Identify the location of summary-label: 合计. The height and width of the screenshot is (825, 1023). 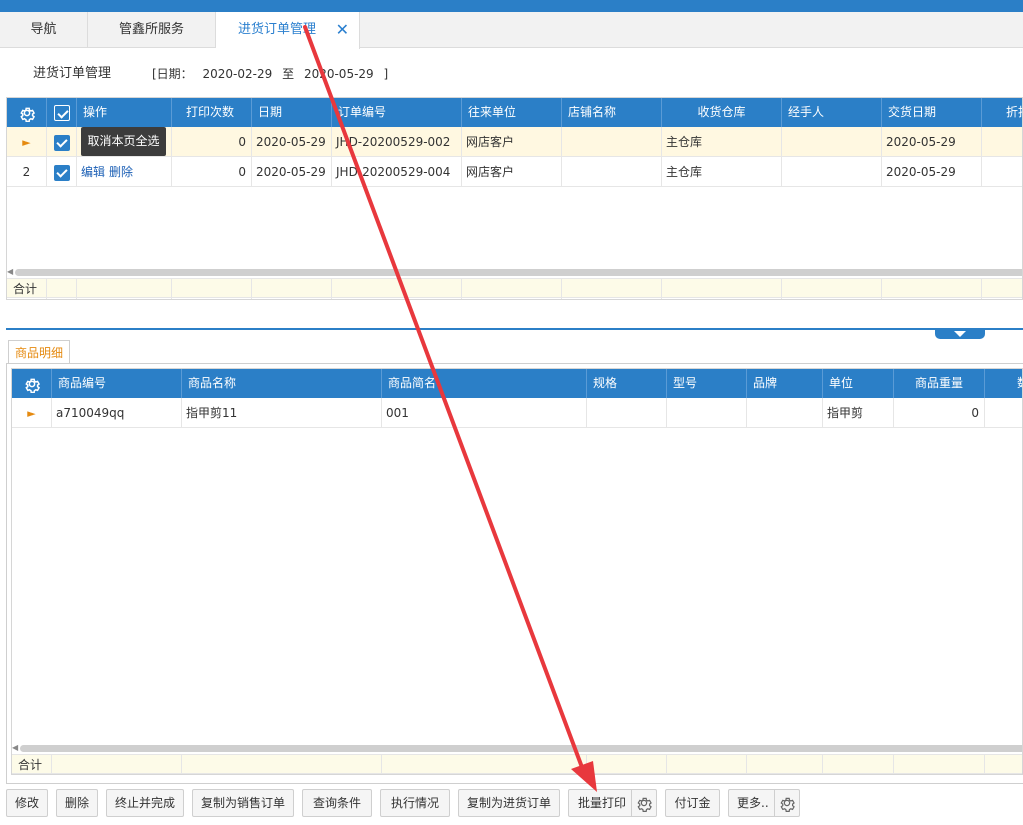
(32, 764).